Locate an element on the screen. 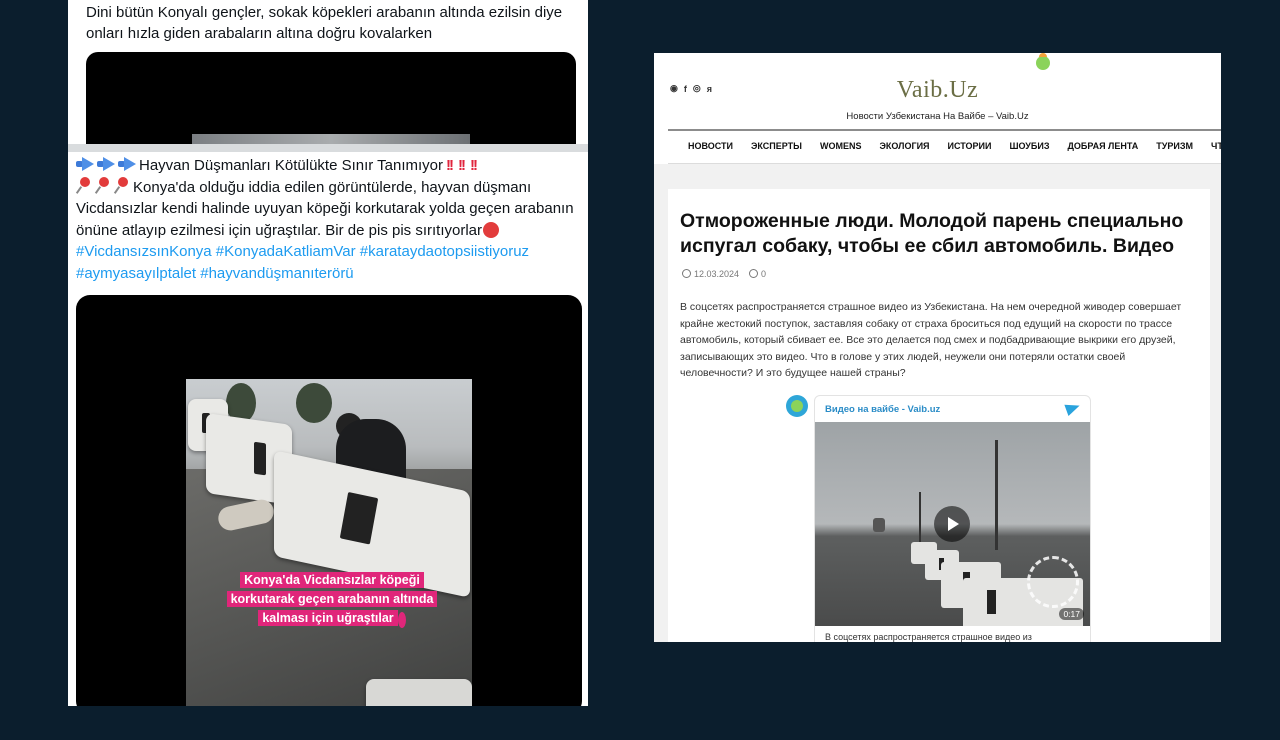  article-meta: 12.03.2024 0 is located at coordinates (724, 274).